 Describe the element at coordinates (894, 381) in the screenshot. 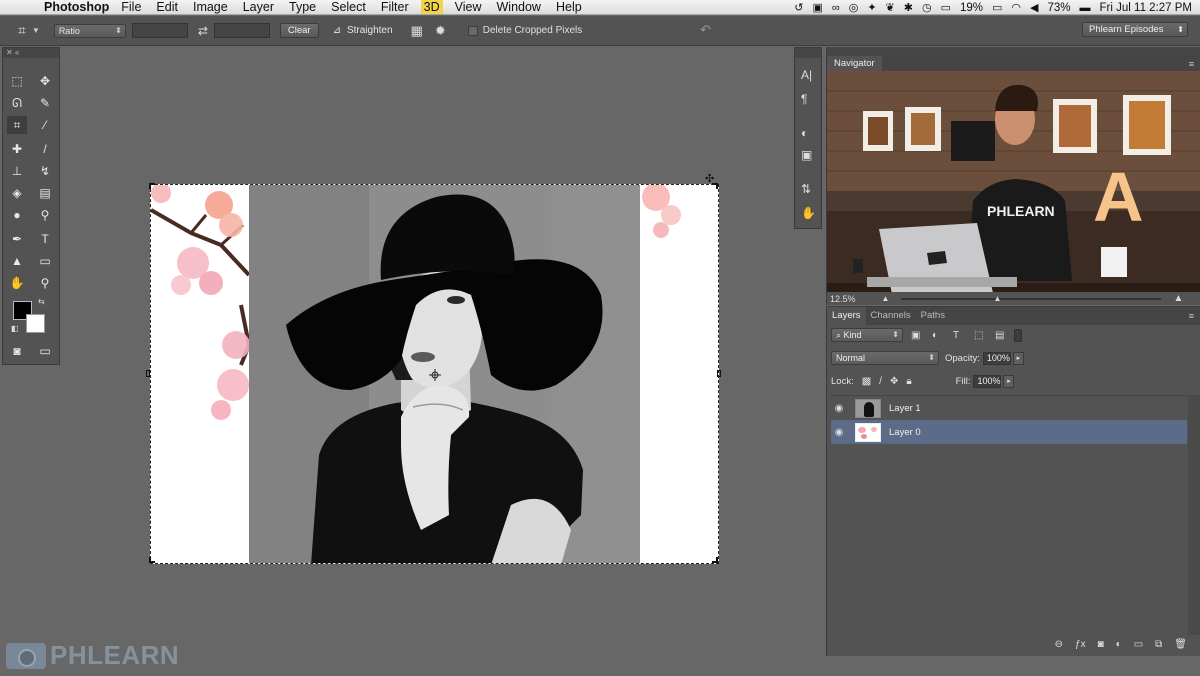

I see `lock-position-icon: ✥` at that location.